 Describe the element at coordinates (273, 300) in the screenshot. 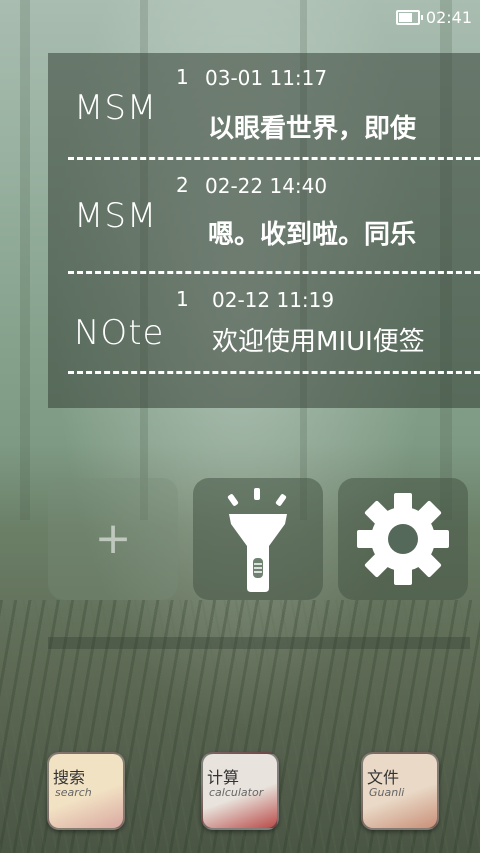

I see `note-time: 02-12 11:19` at that location.